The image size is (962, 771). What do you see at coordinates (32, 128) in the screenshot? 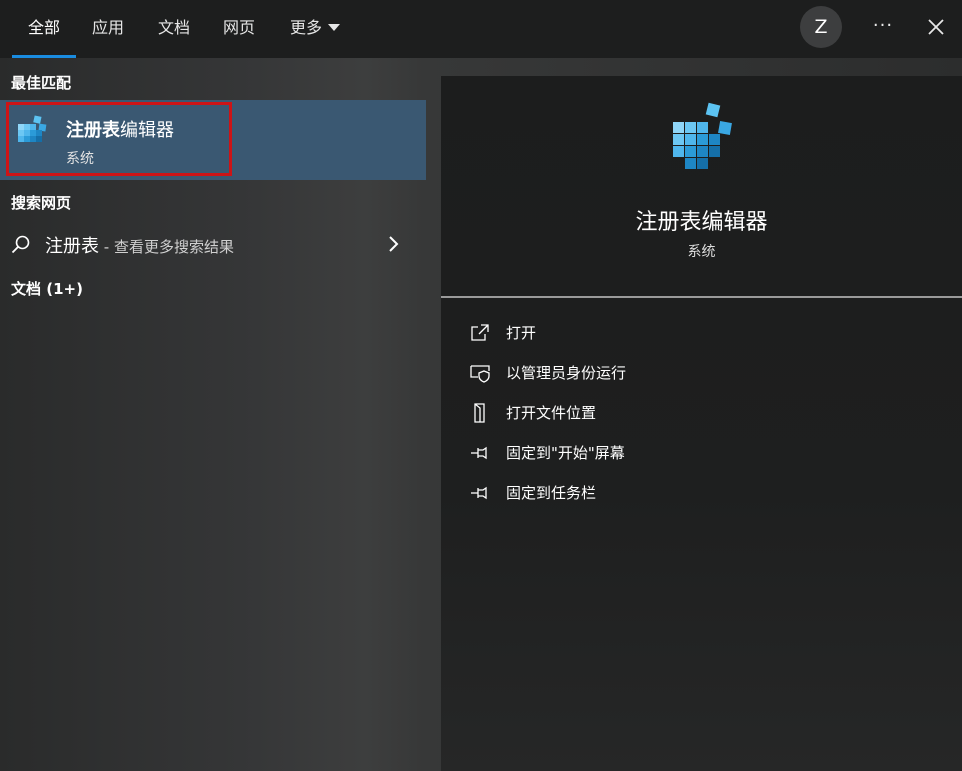
I see `registry-editor-icon` at bounding box center [32, 128].